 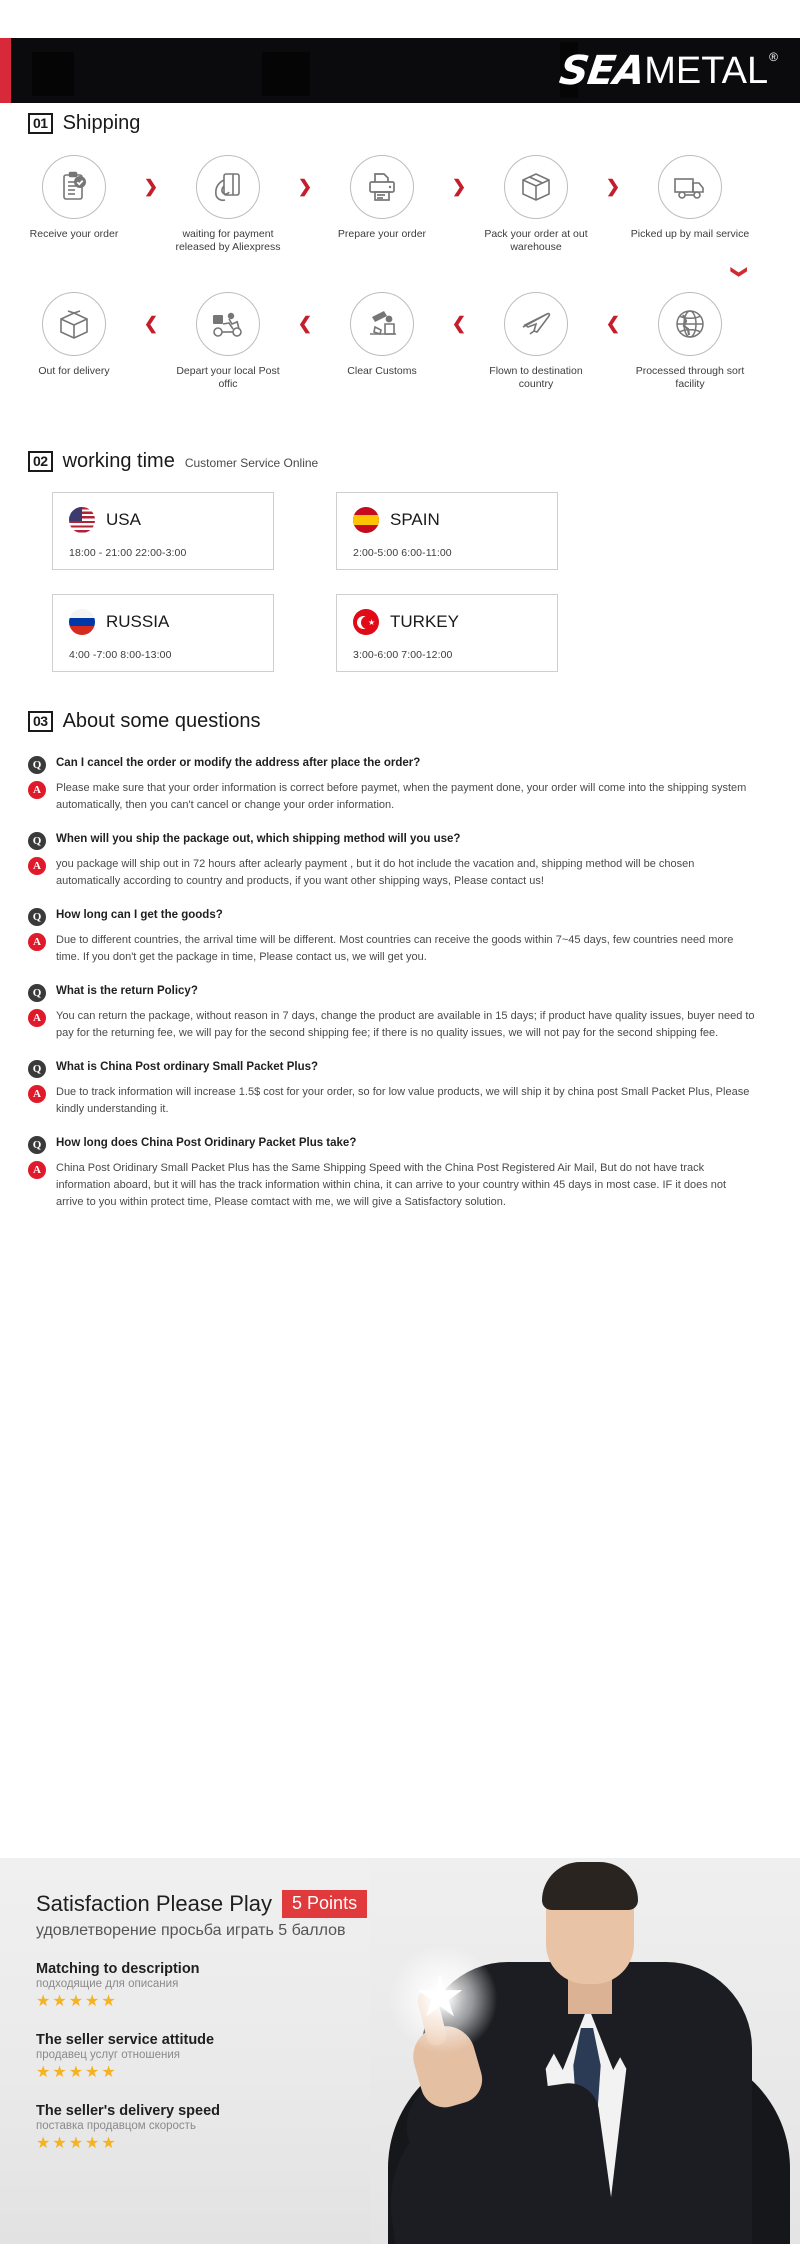 I want to click on section-title: About some questions, so click(x=161, y=721).